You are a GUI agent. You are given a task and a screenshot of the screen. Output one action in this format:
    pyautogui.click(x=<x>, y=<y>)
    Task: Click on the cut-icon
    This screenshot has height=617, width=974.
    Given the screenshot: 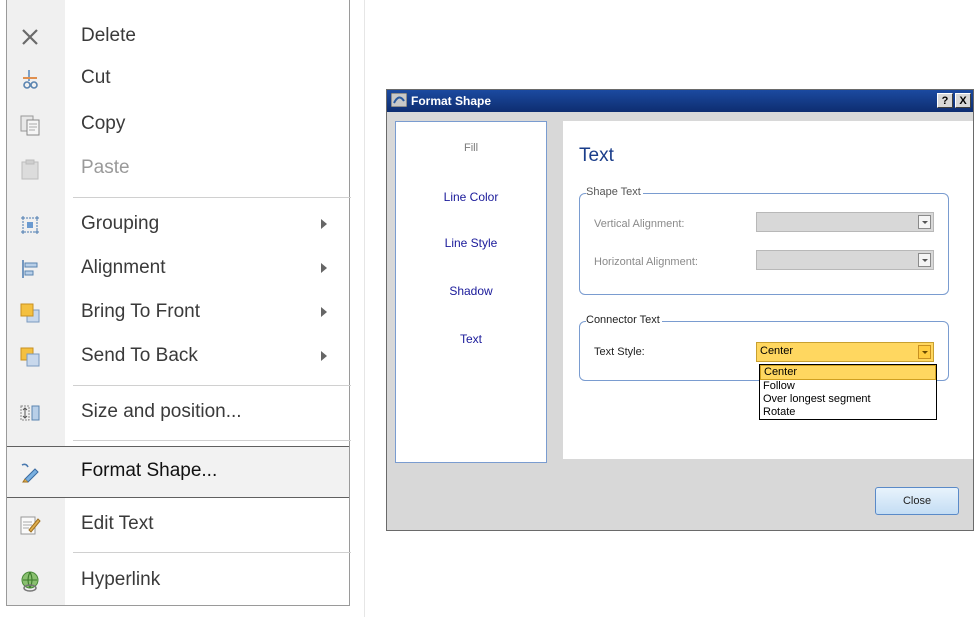 What is the action you would take?
    pyautogui.click(x=30, y=79)
    